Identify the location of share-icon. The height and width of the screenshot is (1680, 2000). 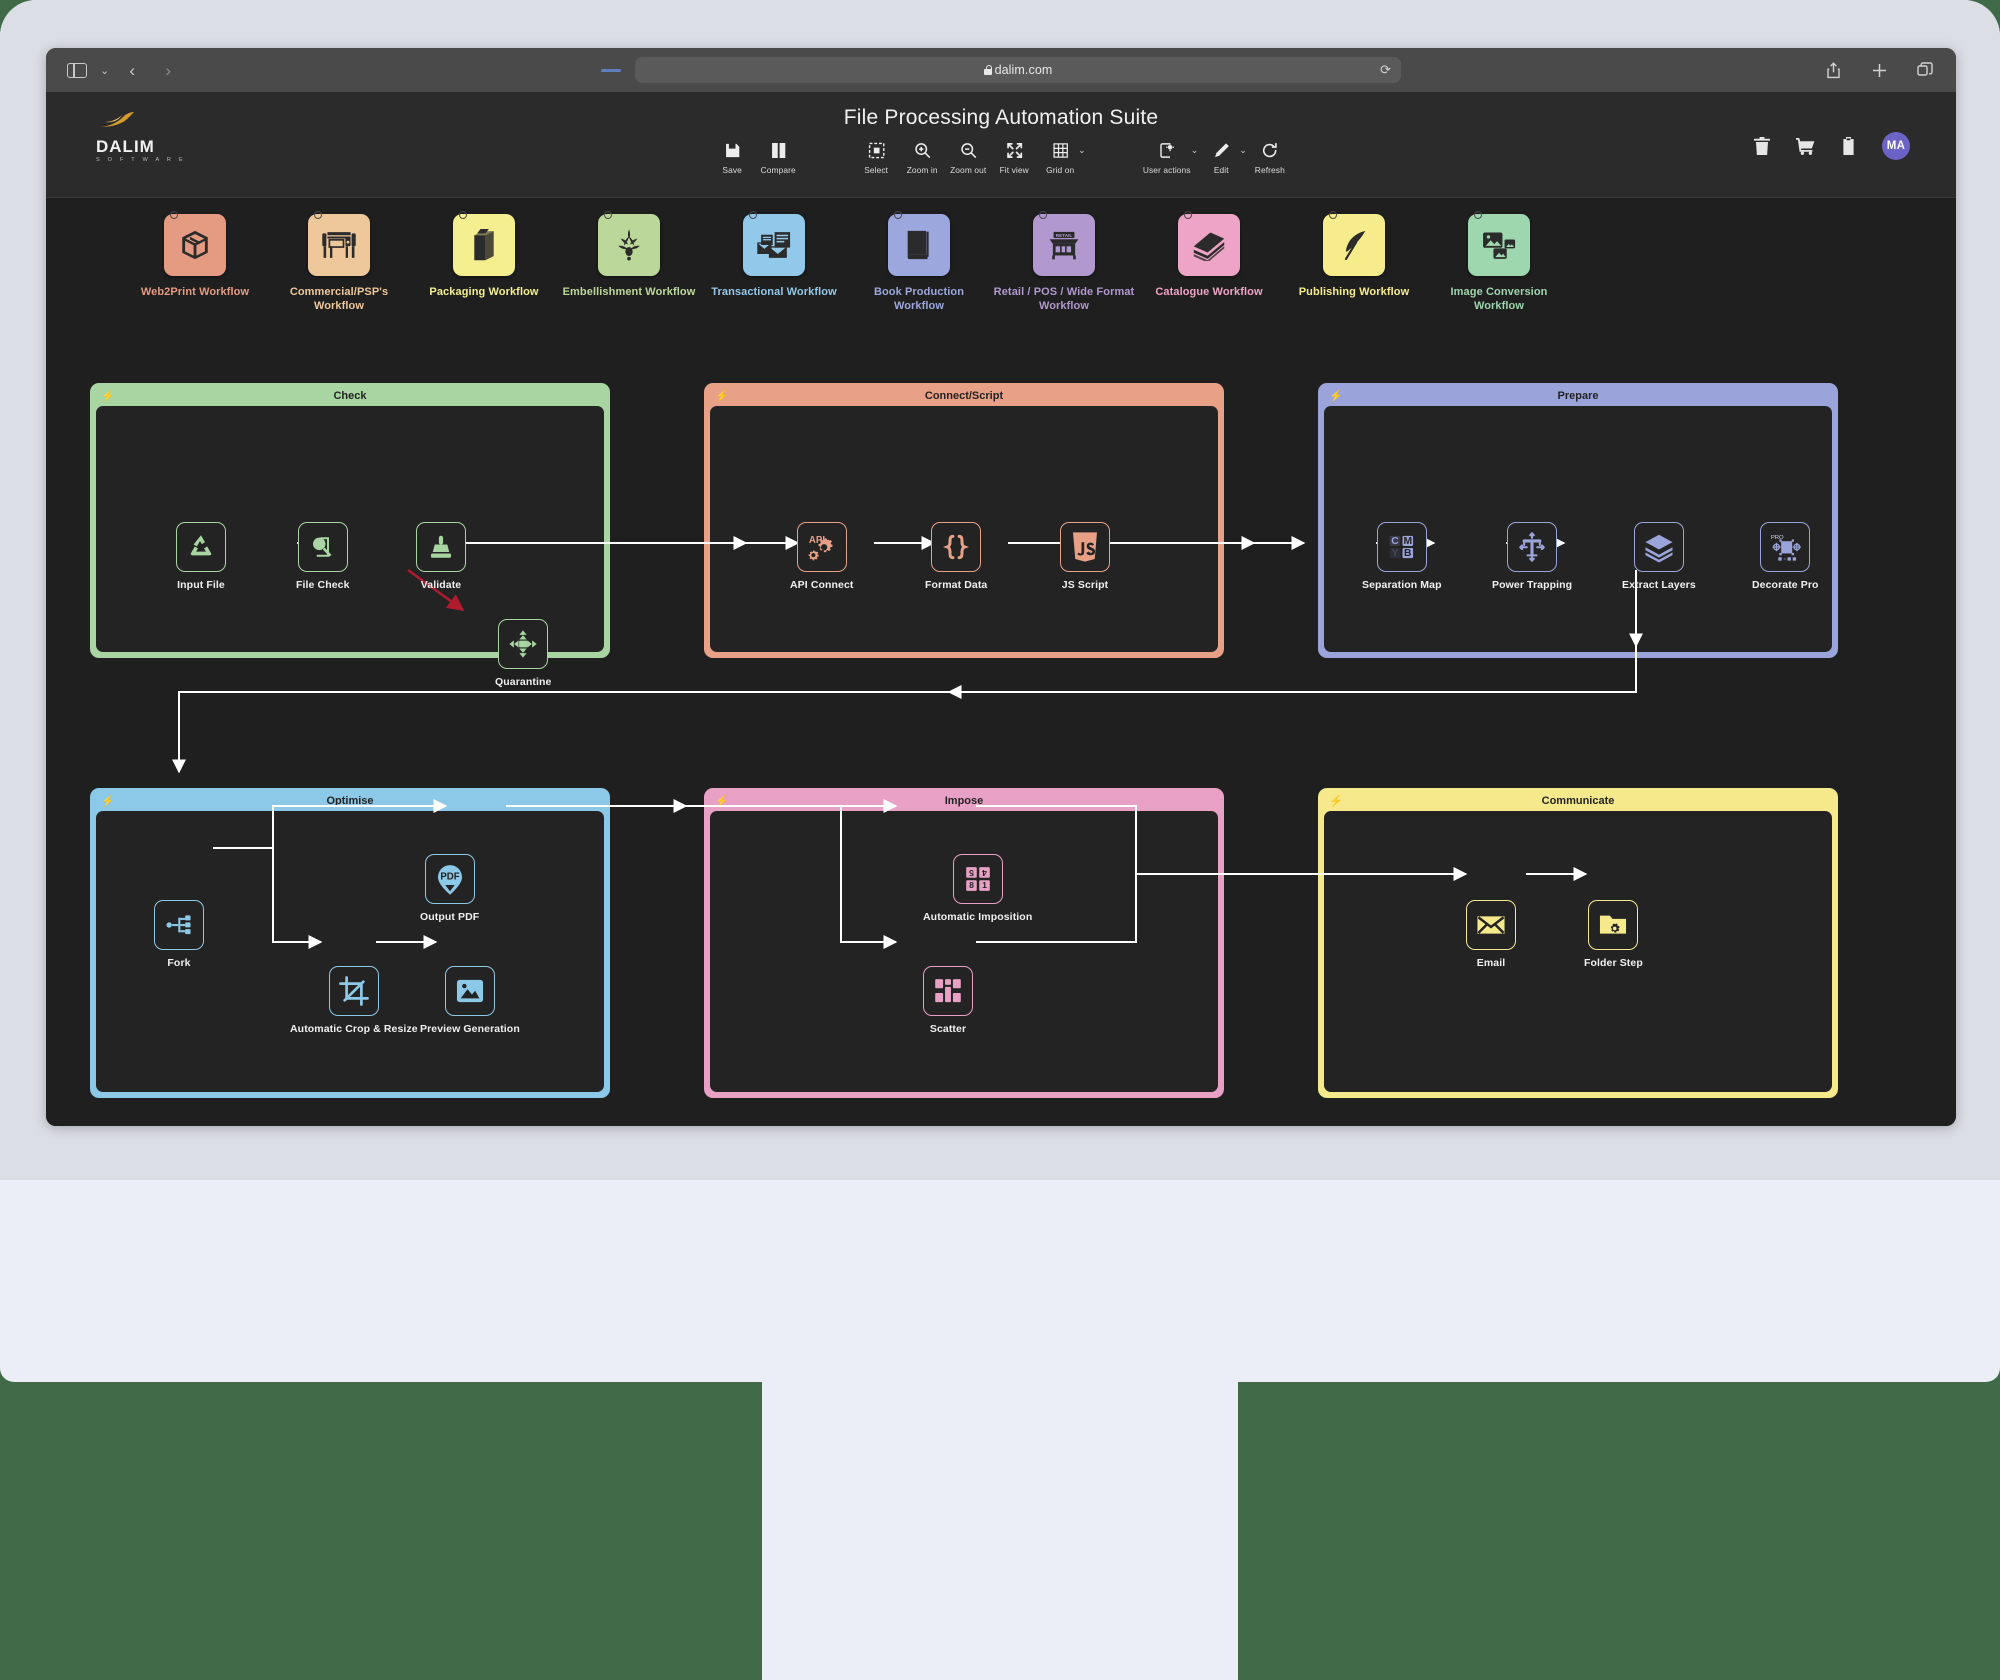
(1833, 70).